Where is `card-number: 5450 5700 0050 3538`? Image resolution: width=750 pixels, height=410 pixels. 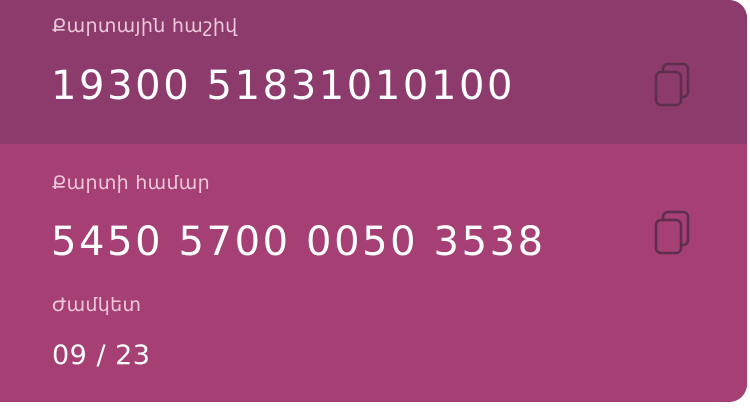
card-number: 5450 5700 0050 3538 is located at coordinates (298, 242).